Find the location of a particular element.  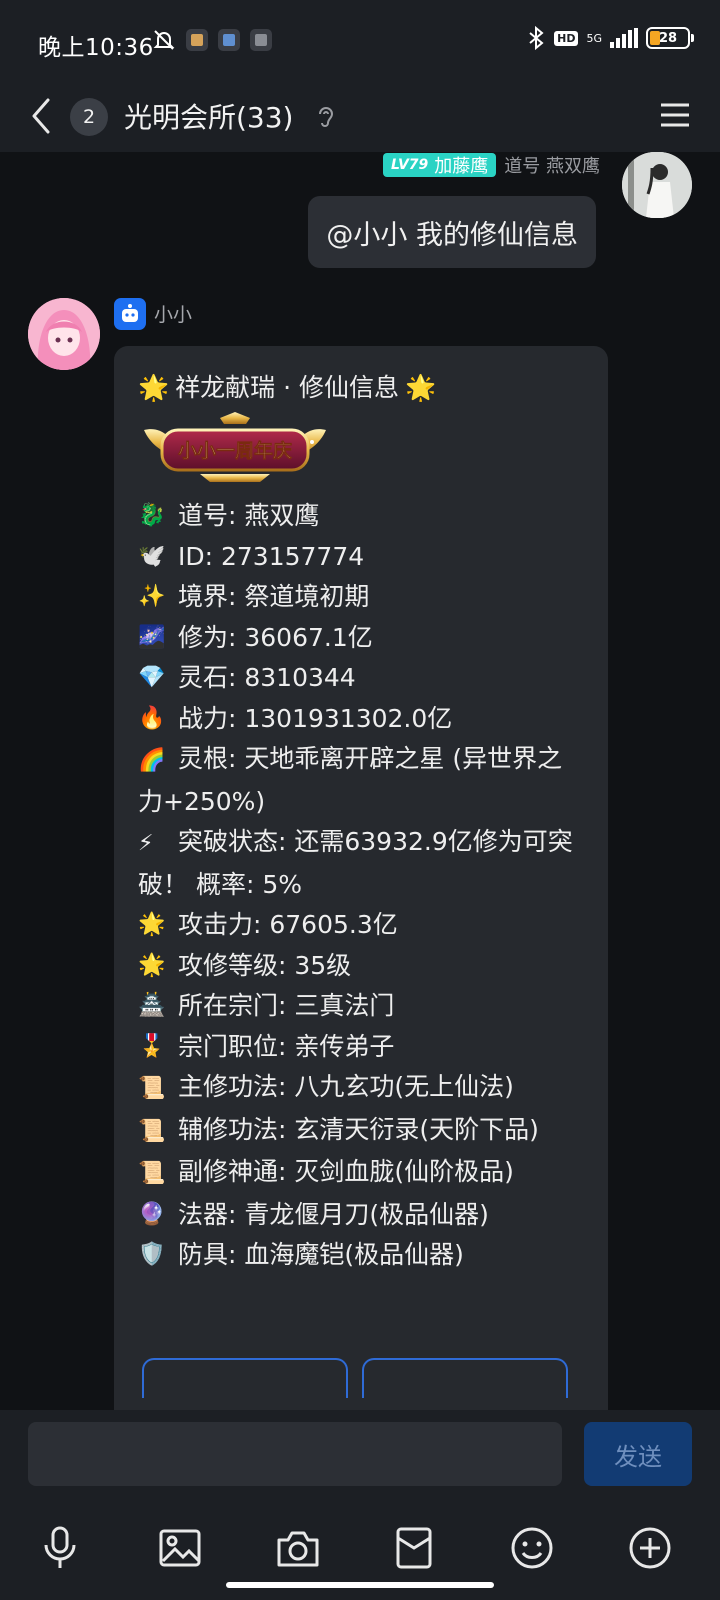

level-tag: LV79 加藤鹰 is located at coordinates (439, 165).